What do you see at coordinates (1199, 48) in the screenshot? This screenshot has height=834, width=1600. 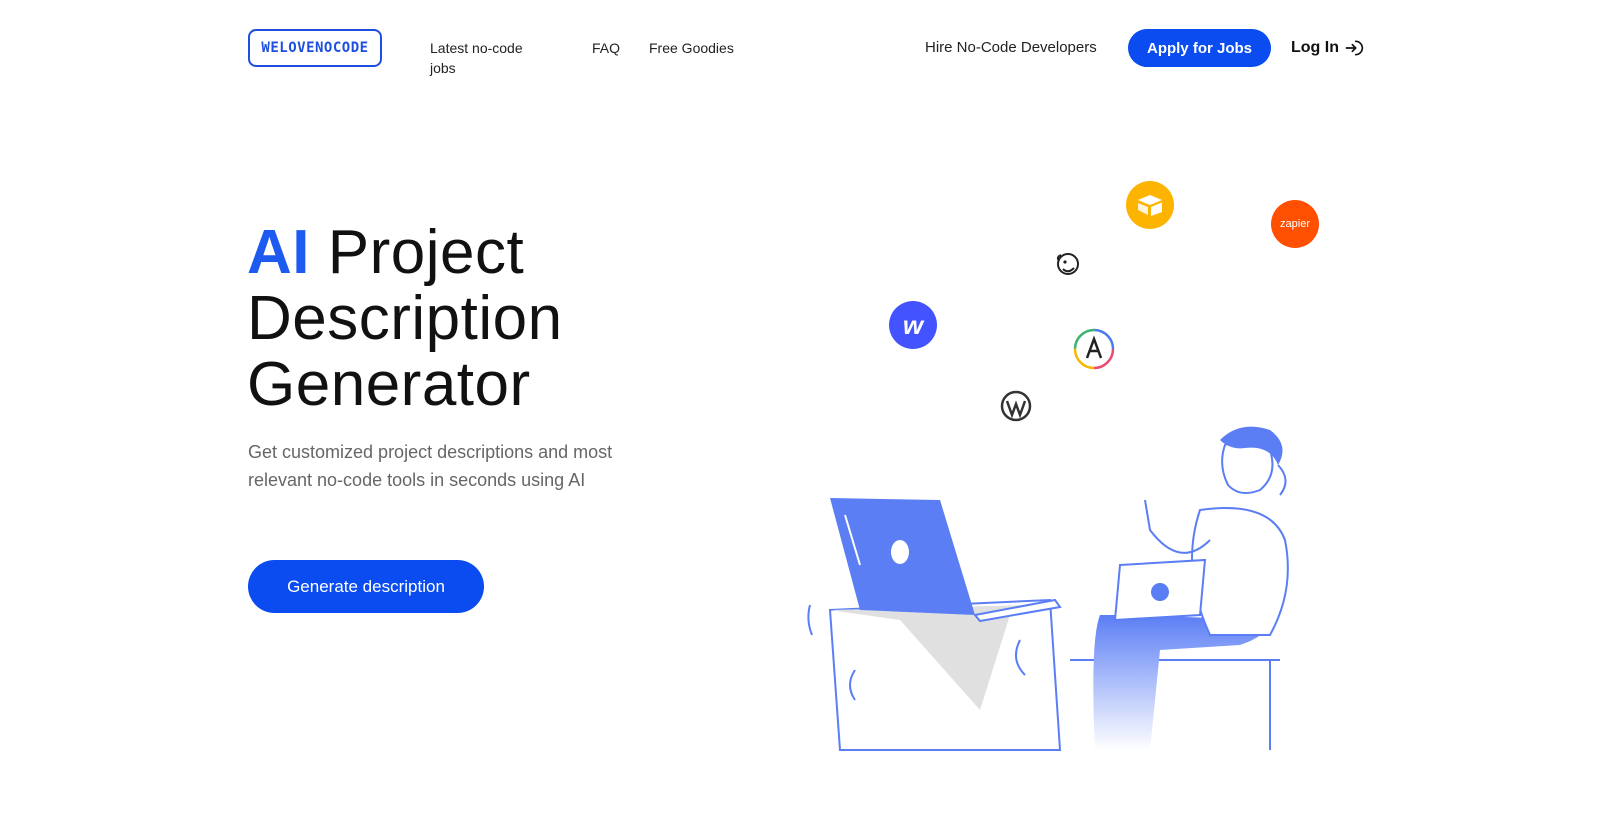 I see `apply-for-jobs-button: Apply for Jobs` at bounding box center [1199, 48].